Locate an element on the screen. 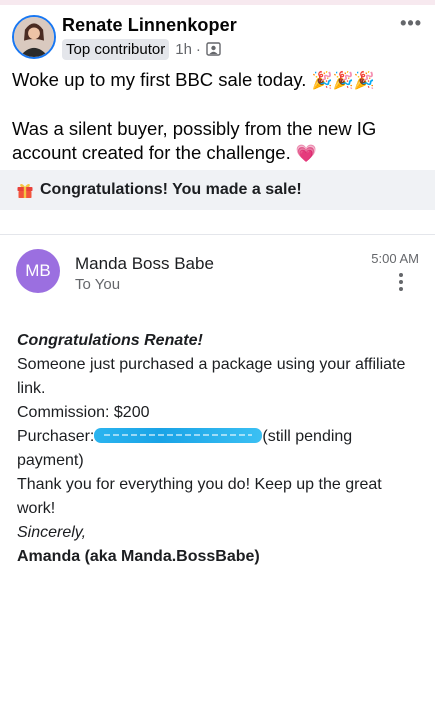 This screenshot has height=720, width=435. post-text-1: Woke up to my first BBC sale today. is located at coordinates (159, 79).